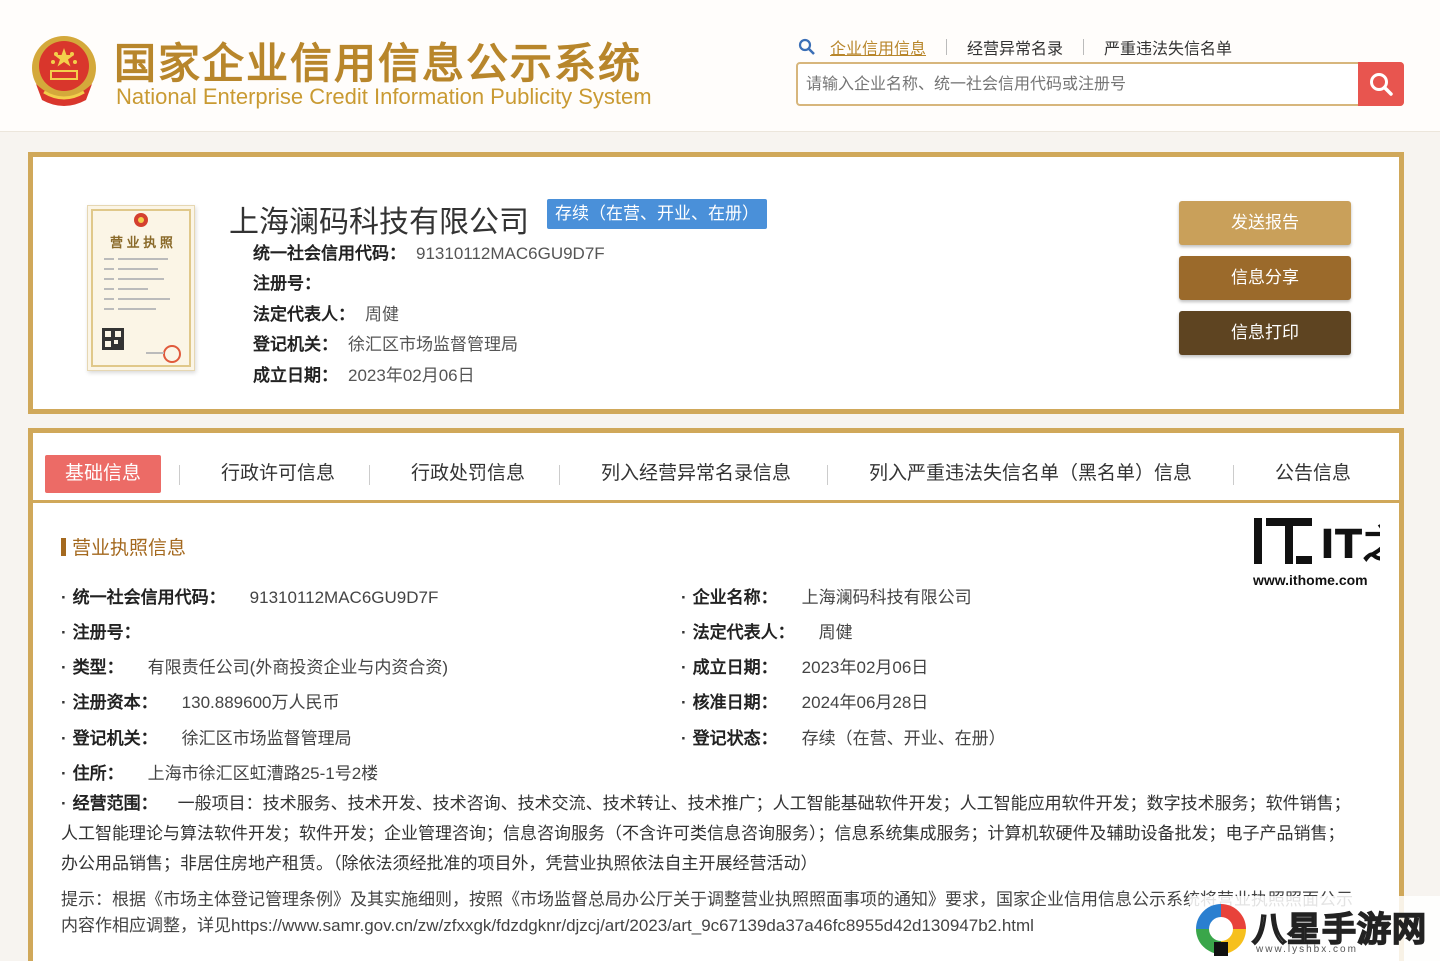 The image size is (1440, 961). I want to click on section-title: 营业执照信息, so click(123, 546).